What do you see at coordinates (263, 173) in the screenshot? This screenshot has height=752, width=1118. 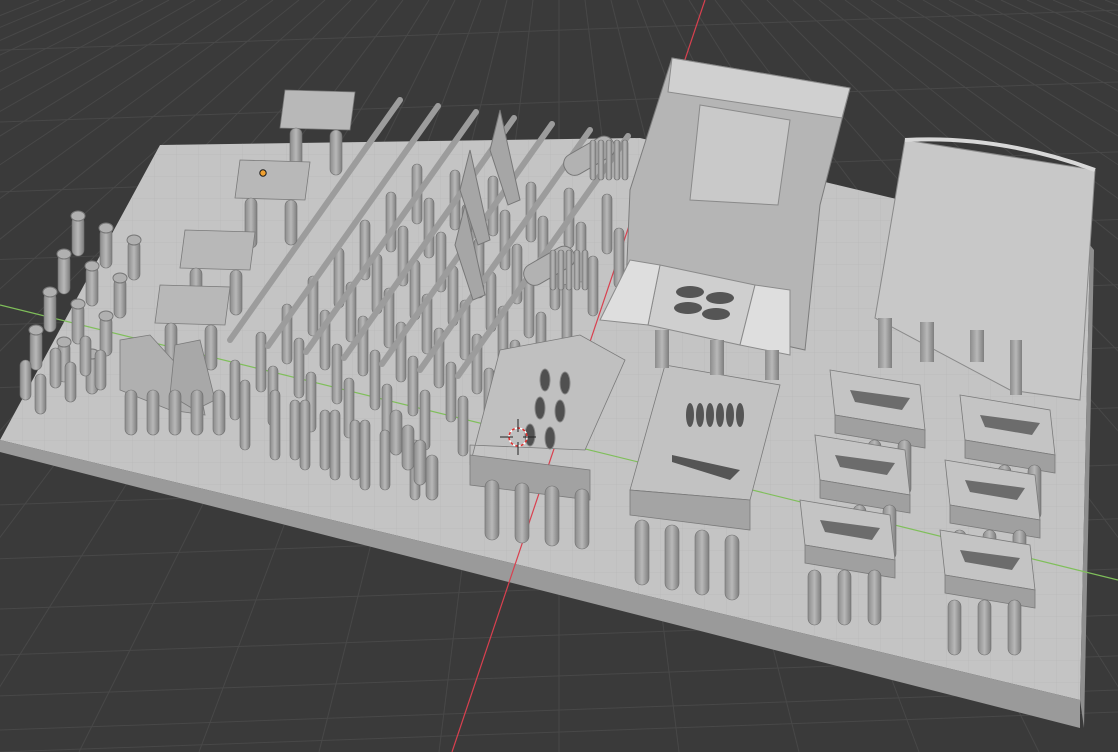 I see `object-origin-icon` at bounding box center [263, 173].